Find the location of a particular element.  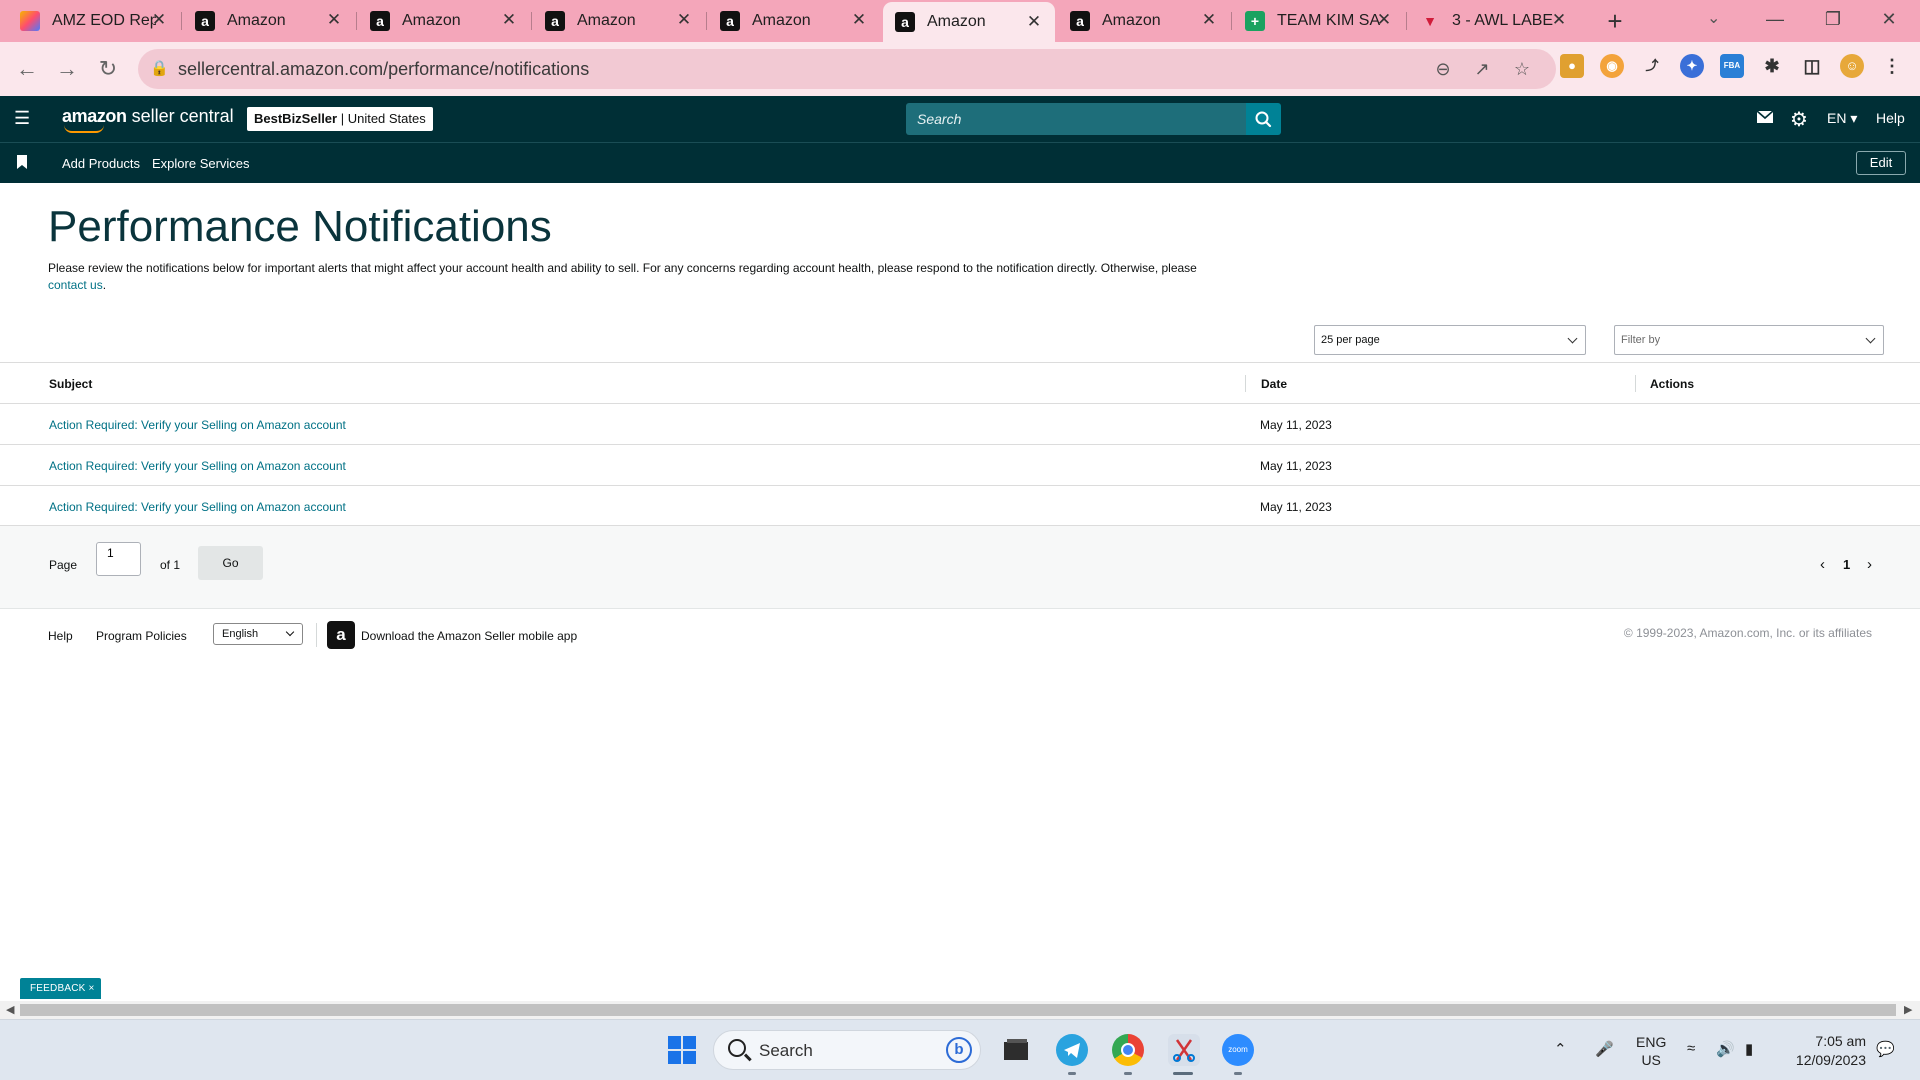

scroll-right-icon: ▶ is located at coordinates (1908, 1009).